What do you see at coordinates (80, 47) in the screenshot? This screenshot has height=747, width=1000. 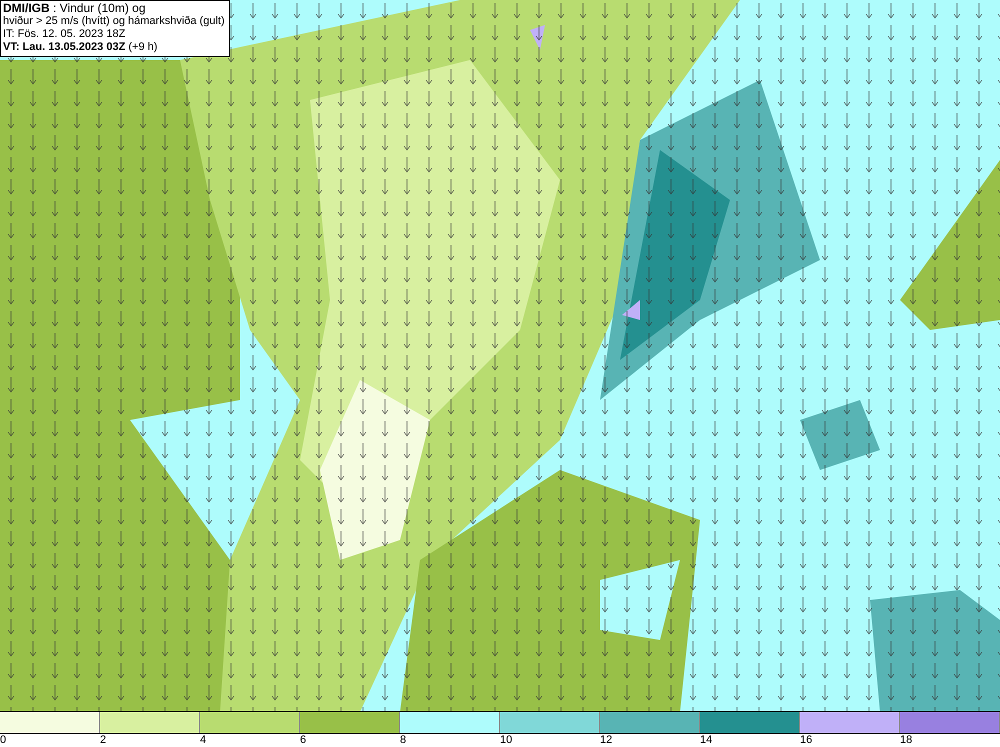 I see `legend-line: VT: Lau. 13.05.2023 03Z (+9 h)` at bounding box center [80, 47].